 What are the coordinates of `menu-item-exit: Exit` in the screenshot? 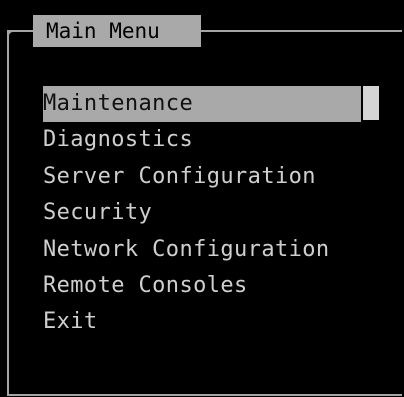 It's located at (202, 322).